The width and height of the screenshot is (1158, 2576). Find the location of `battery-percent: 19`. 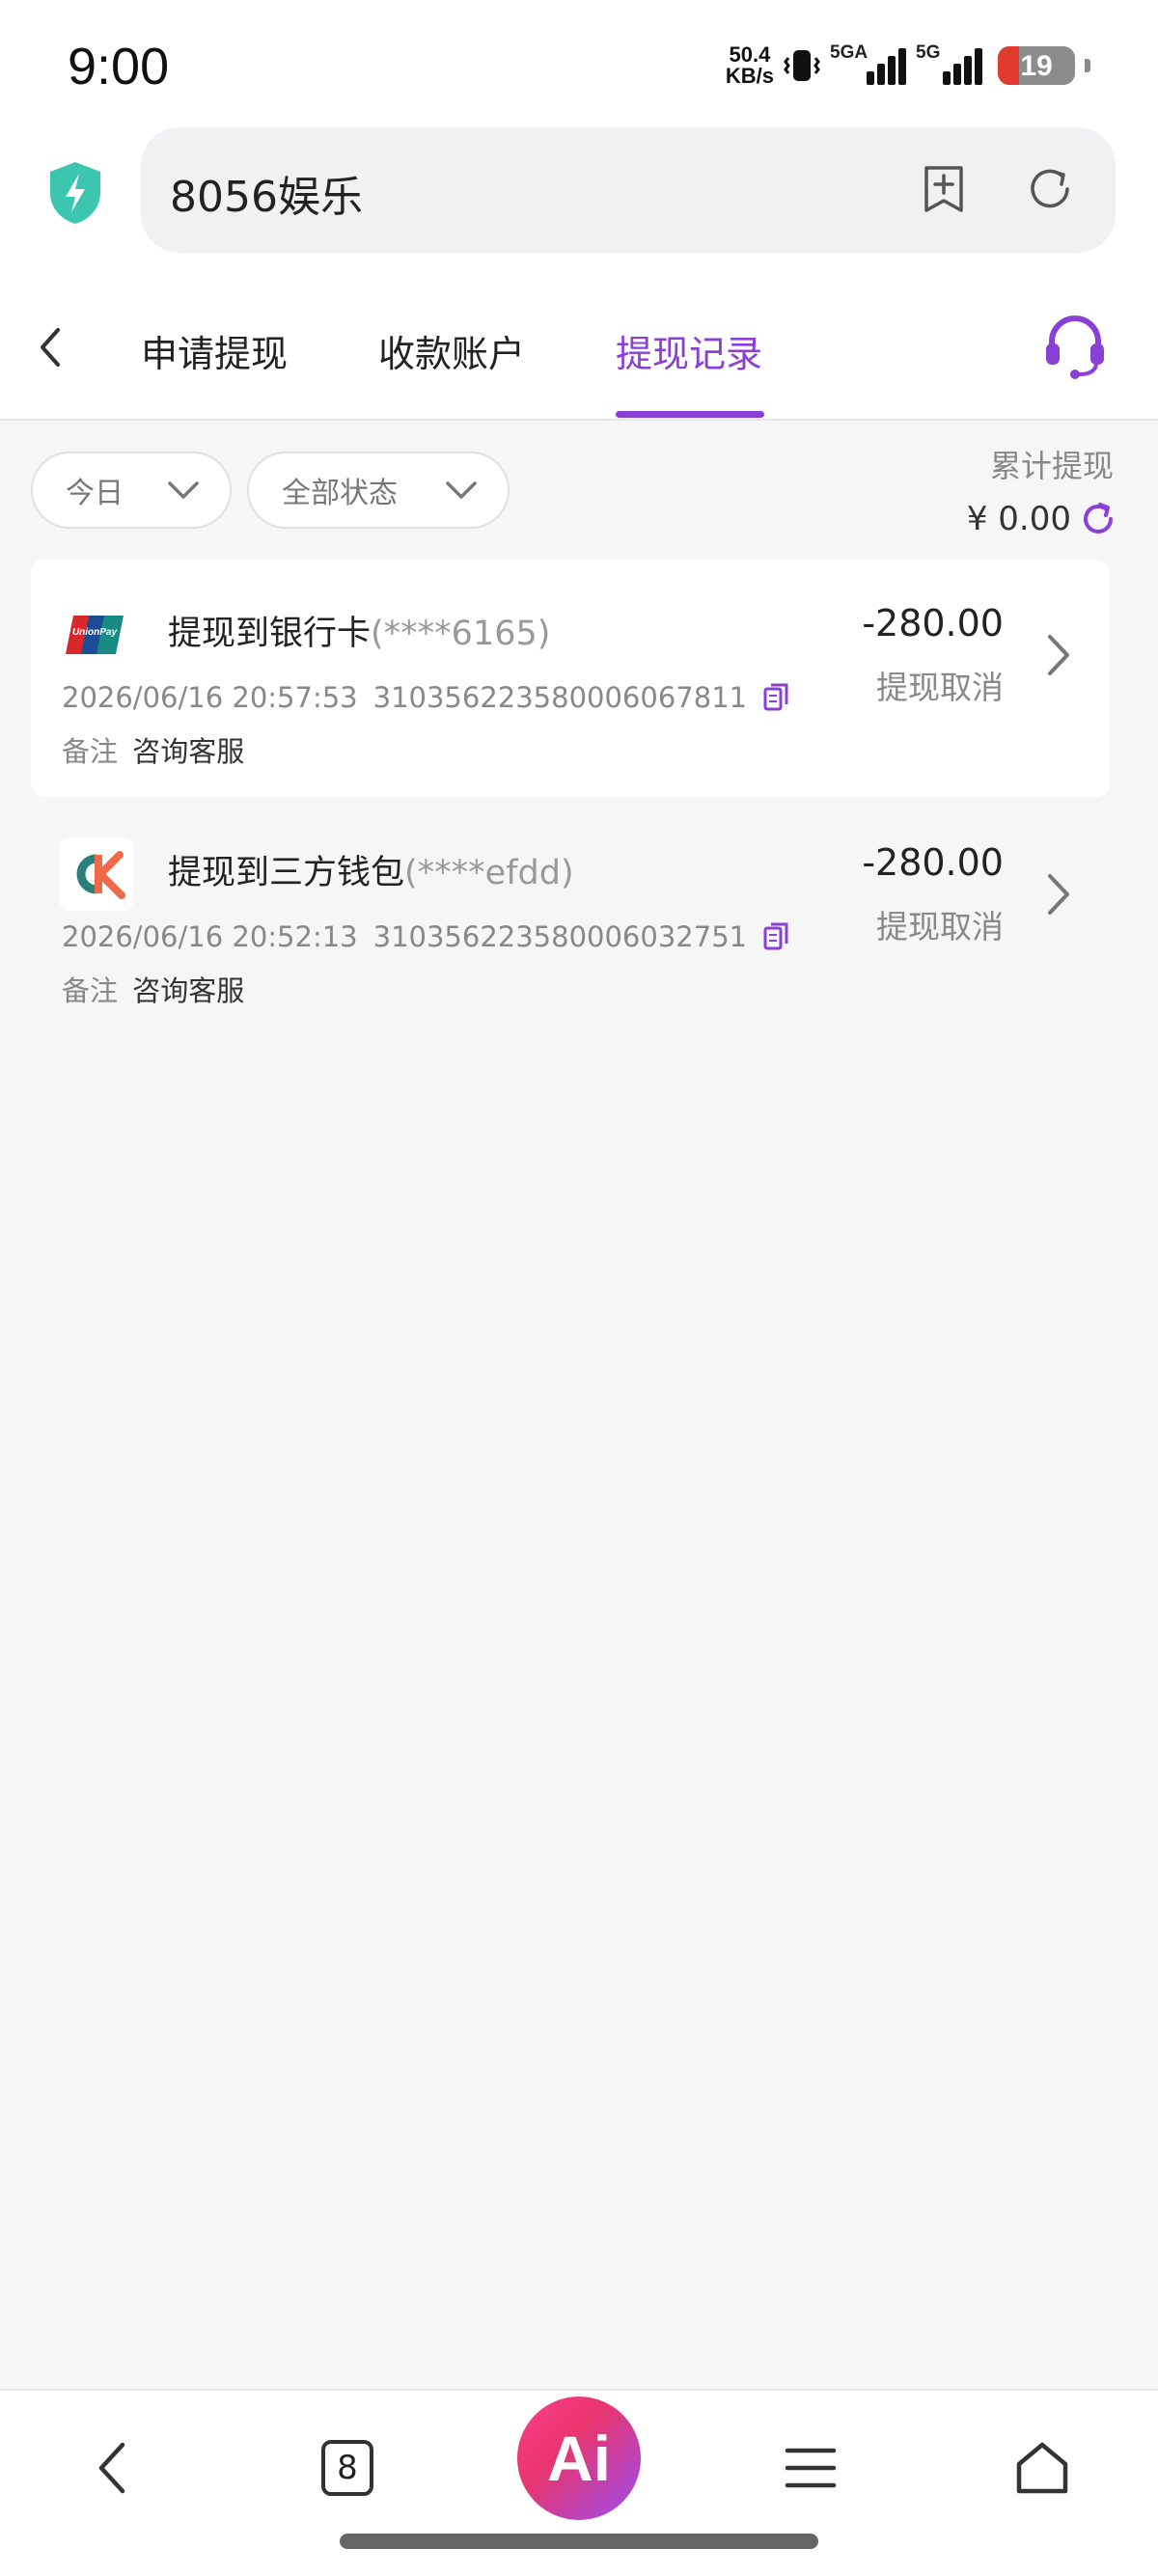

battery-percent: 19 is located at coordinates (1036, 66).